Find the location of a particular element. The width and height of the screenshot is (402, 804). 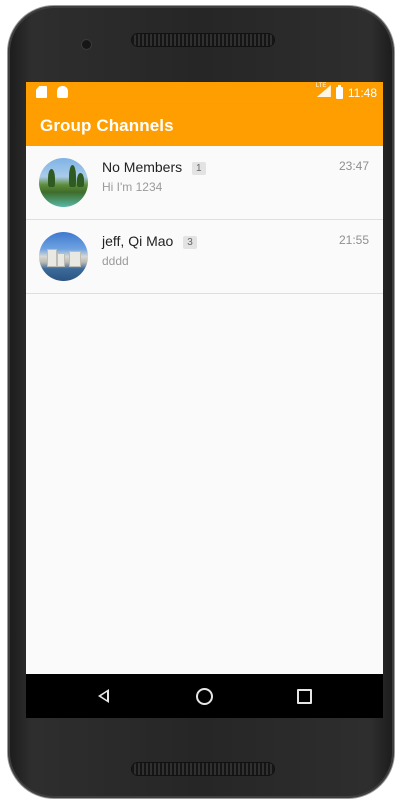

android-icon is located at coordinates (62, 92).